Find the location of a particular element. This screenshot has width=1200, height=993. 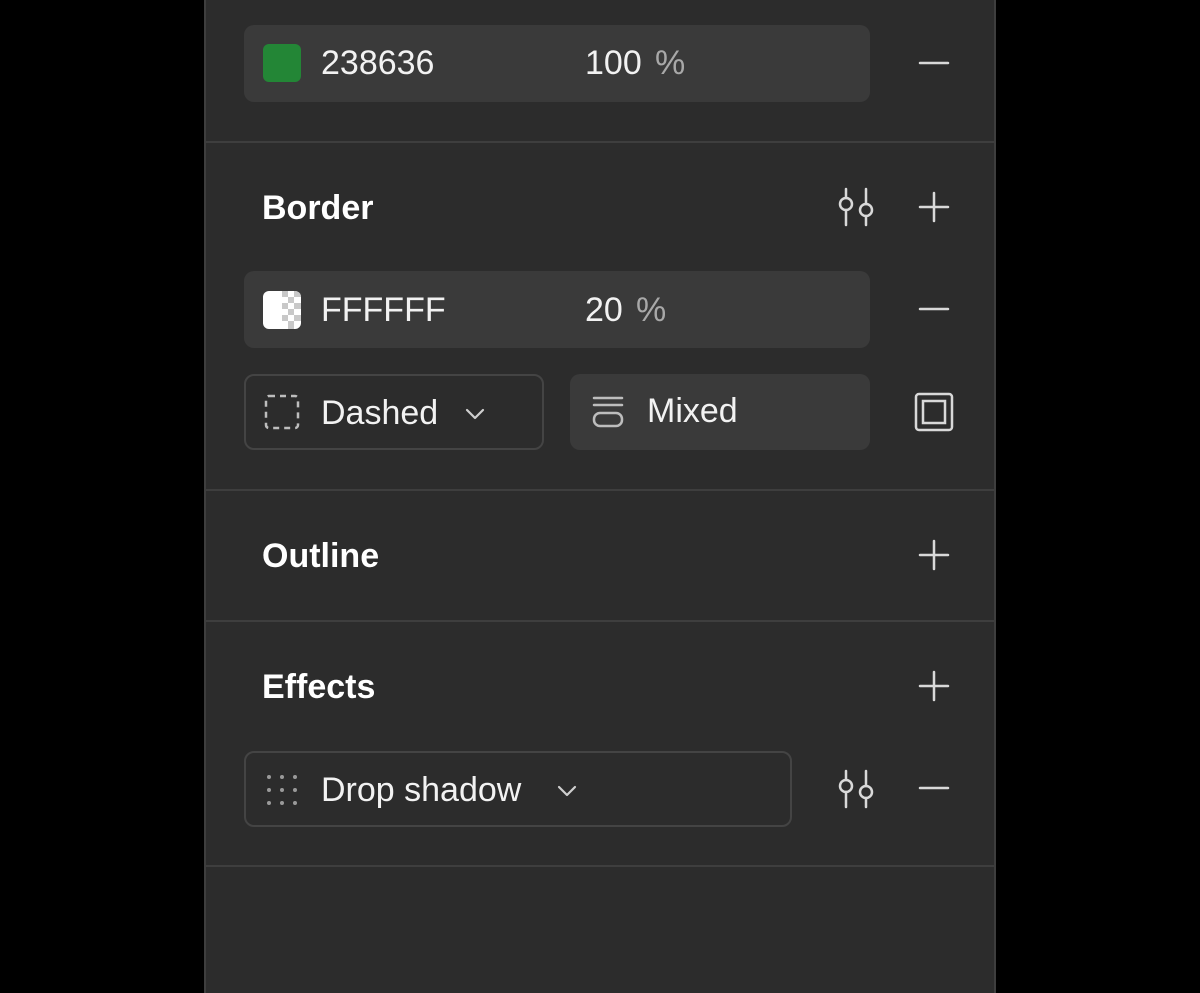

effect-type-label: Drop shadow is located at coordinates (421, 790).